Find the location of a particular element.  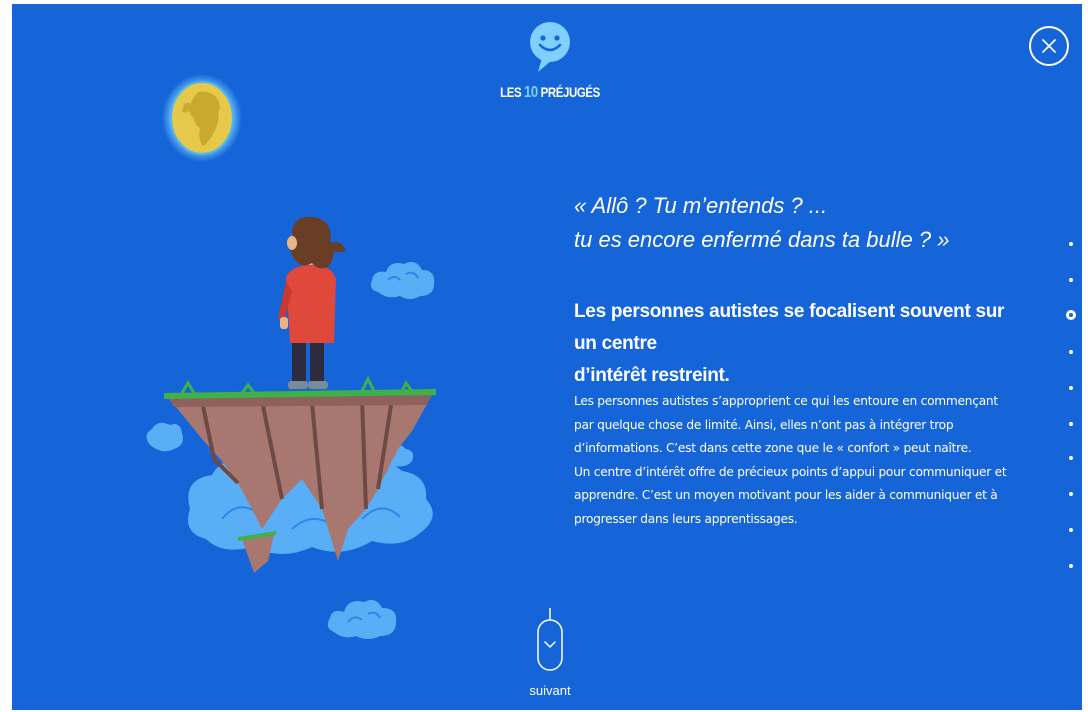

logo-prefix: LES is located at coordinates (511, 92).